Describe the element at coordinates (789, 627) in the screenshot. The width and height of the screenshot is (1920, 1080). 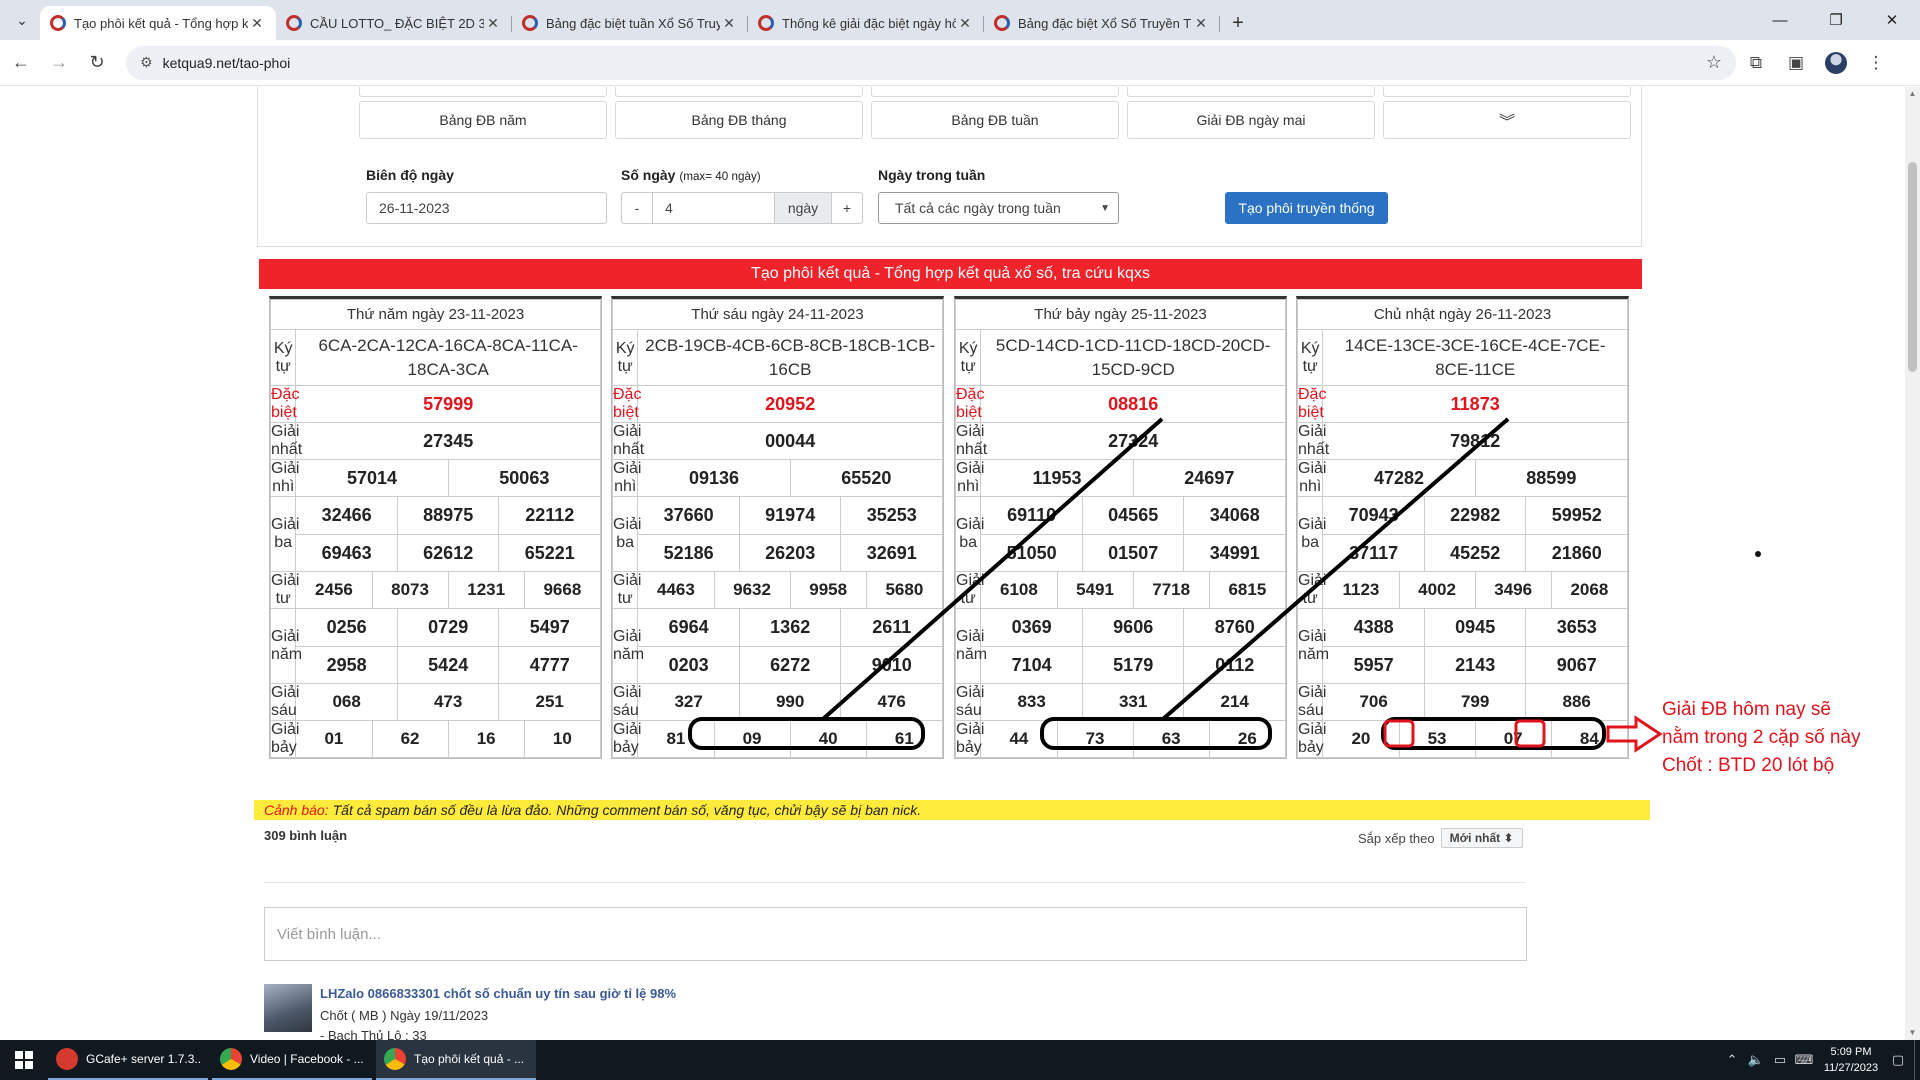
I see `prize-number: 1362` at that location.